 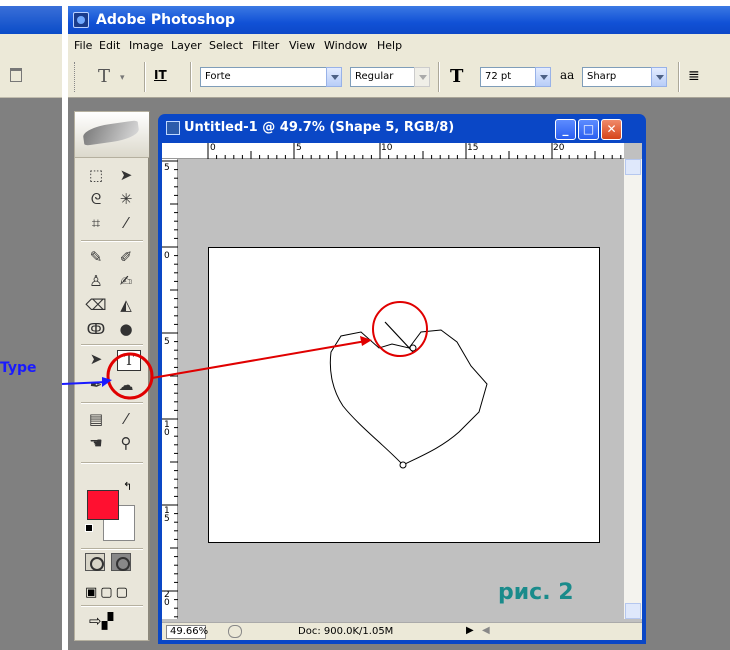 I want to click on annotation-arrowhead, so click(x=366, y=341).